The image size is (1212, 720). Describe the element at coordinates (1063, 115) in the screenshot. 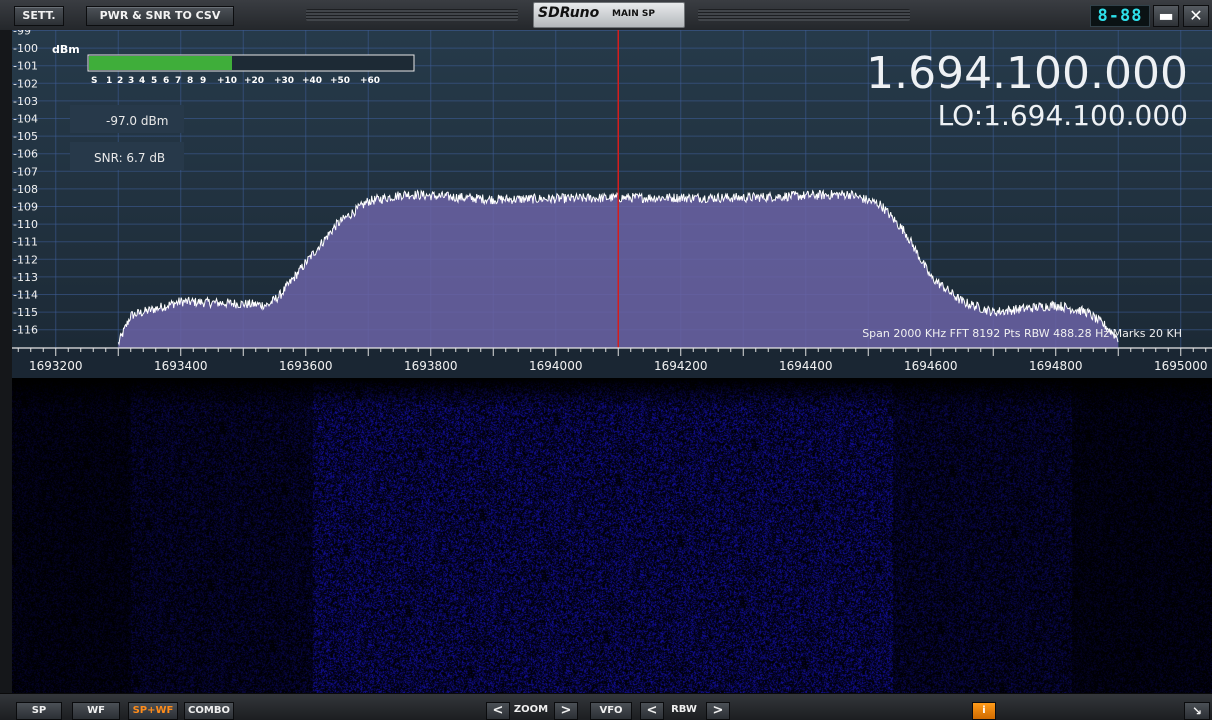

I see `lo-frequency-display: LO:1.694.100.000` at that location.